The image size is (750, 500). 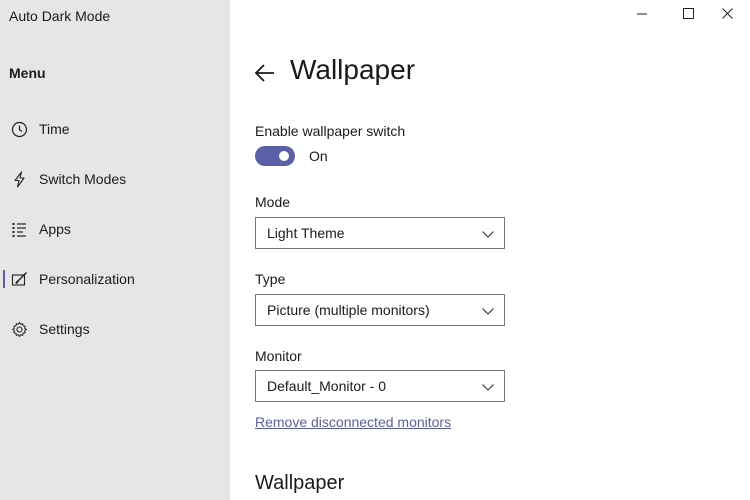 I want to click on sidebar-item-switch-modes: Switch Modes, so click(x=115, y=179).